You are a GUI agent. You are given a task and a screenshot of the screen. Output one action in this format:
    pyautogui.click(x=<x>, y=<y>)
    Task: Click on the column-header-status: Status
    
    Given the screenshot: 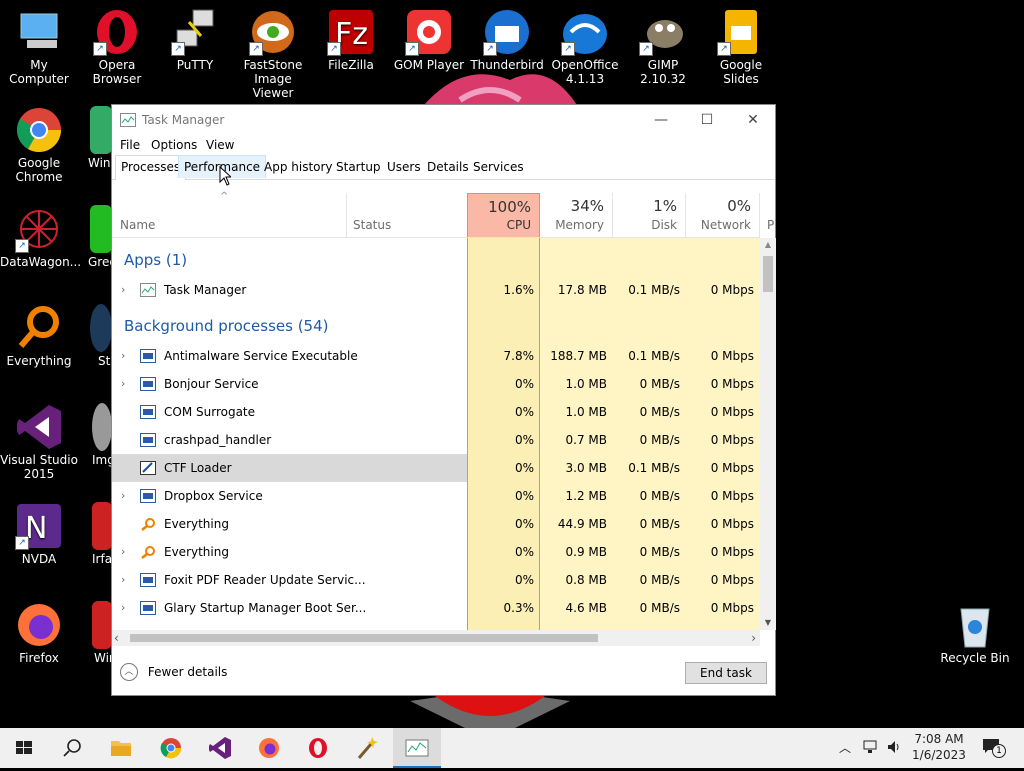 What is the action you would take?
    pyautogui.click(x=407, y=215)
    